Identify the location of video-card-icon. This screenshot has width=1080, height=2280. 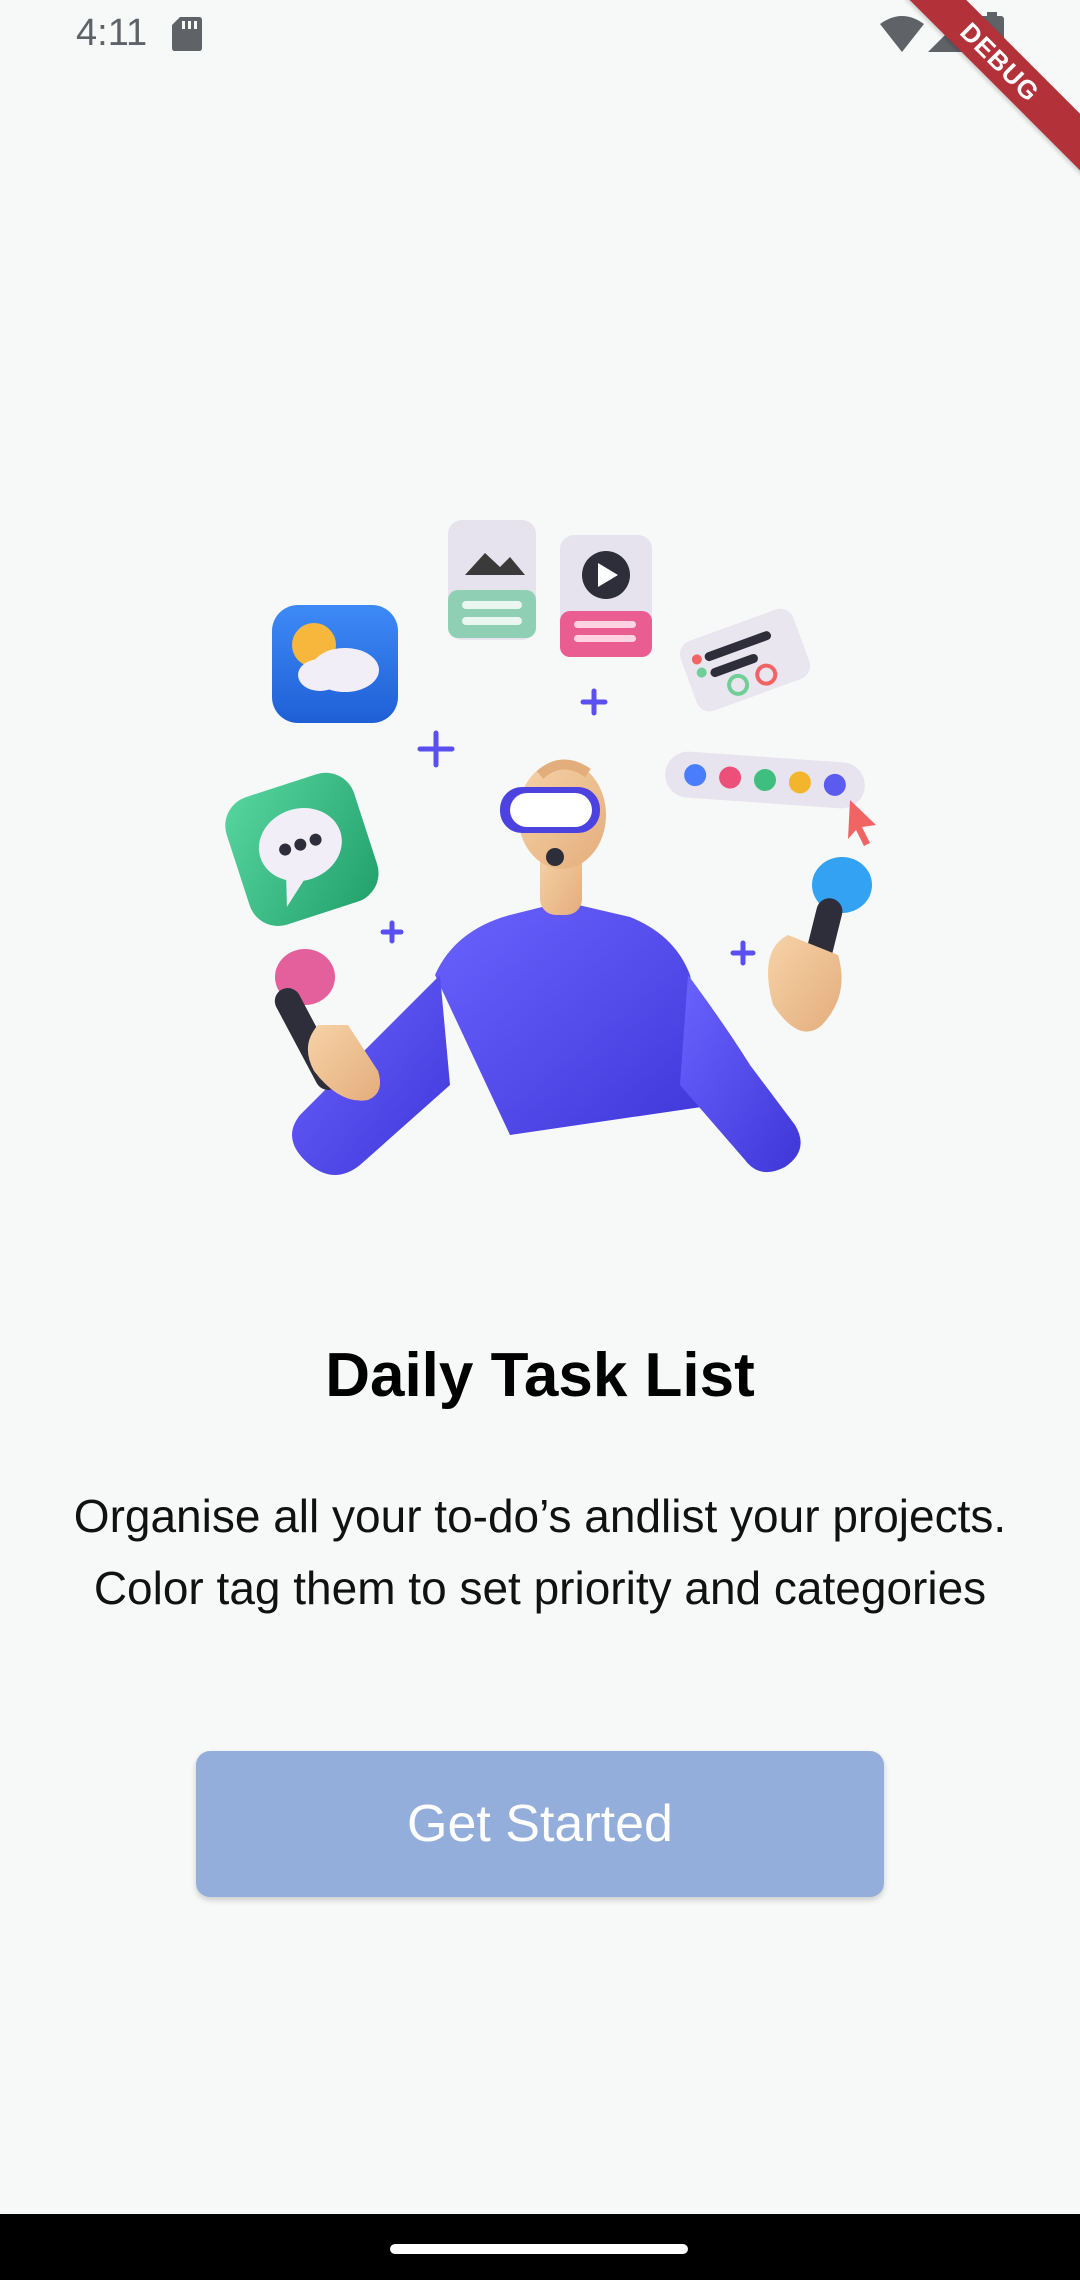
(606, 596).